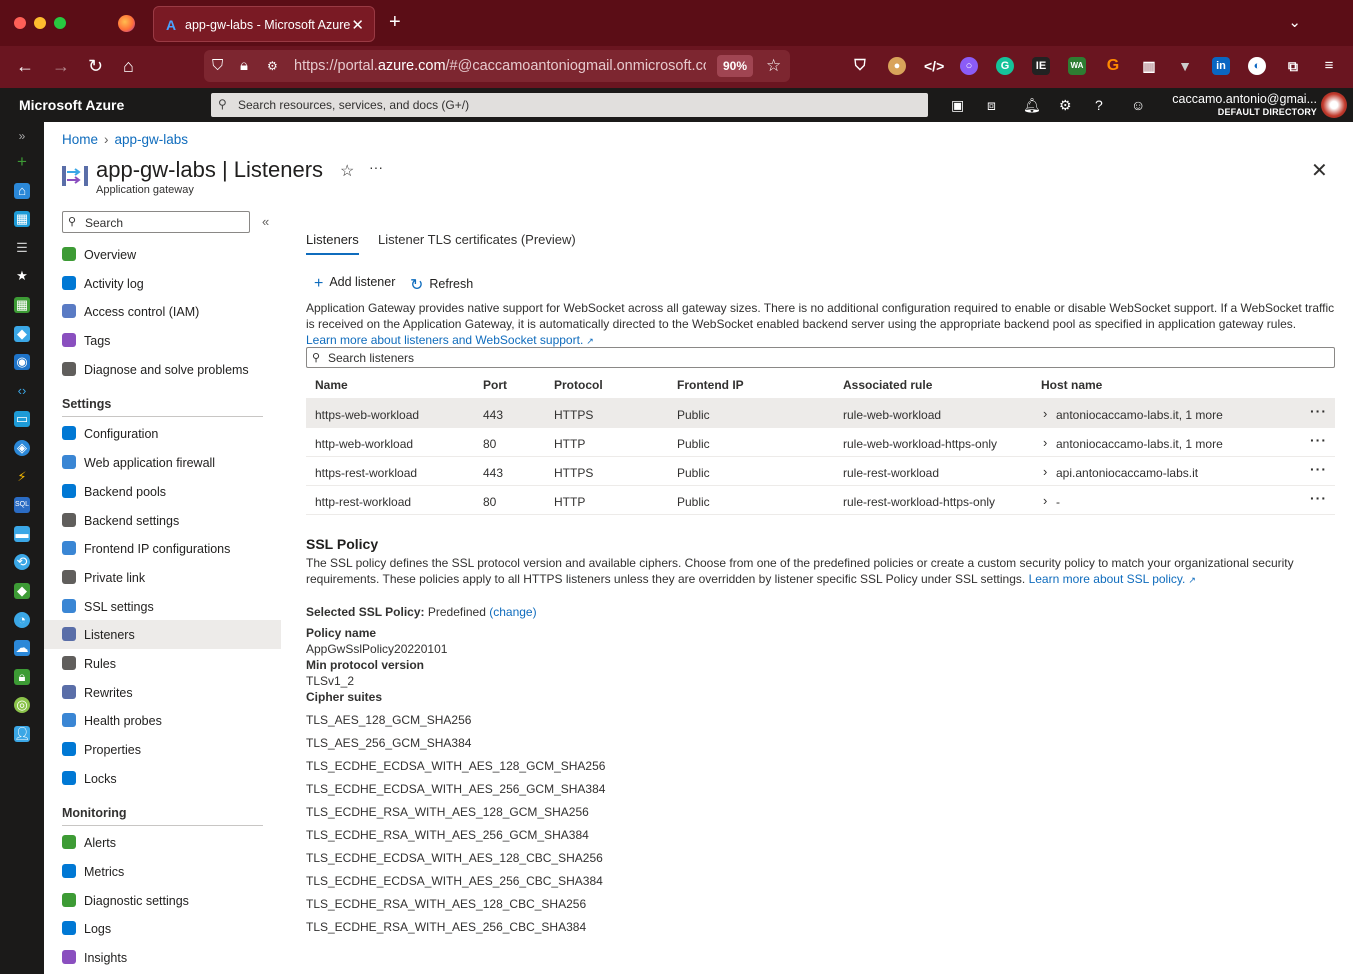  Describe the element at coordinates (578, 385) in the screenshot. I see `column-protocol: Protocol` at that location.